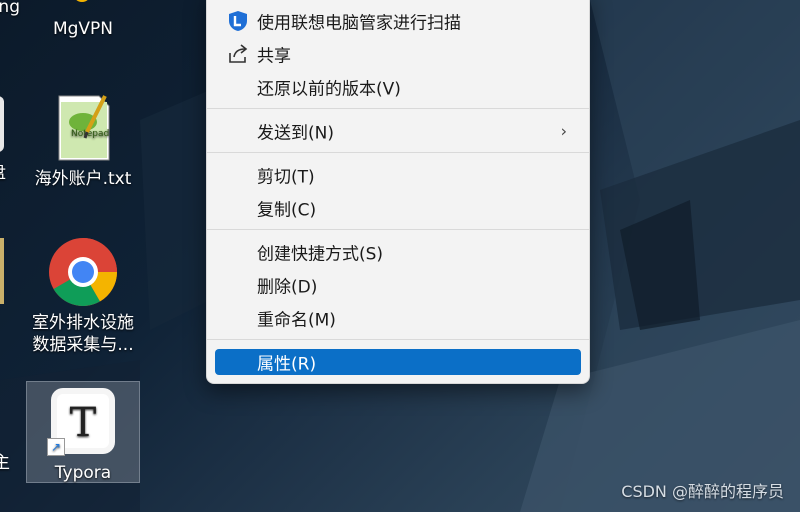 This screenshot has height=512, width=800. I want to click on mgvpn-icon: ↗, so click(81, 2).